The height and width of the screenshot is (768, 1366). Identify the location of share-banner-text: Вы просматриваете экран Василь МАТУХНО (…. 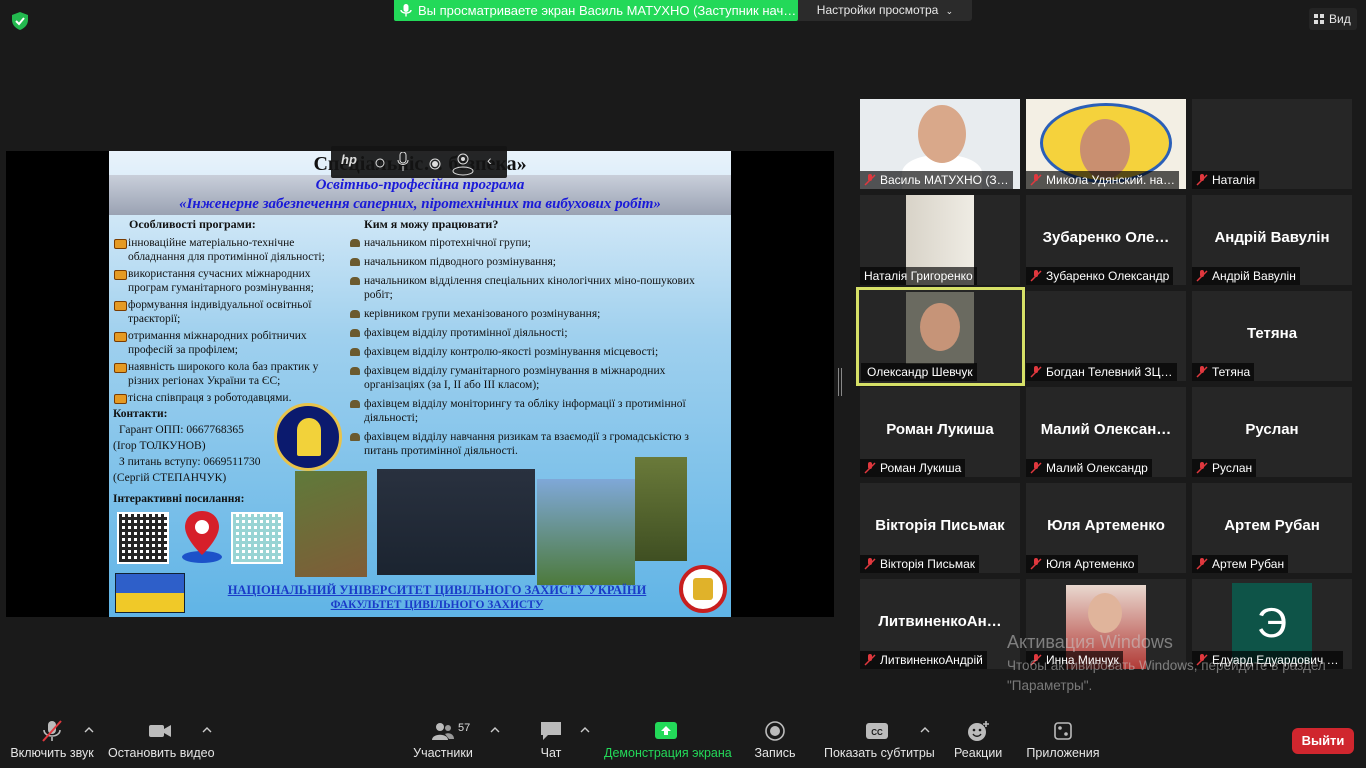
(607, 10).